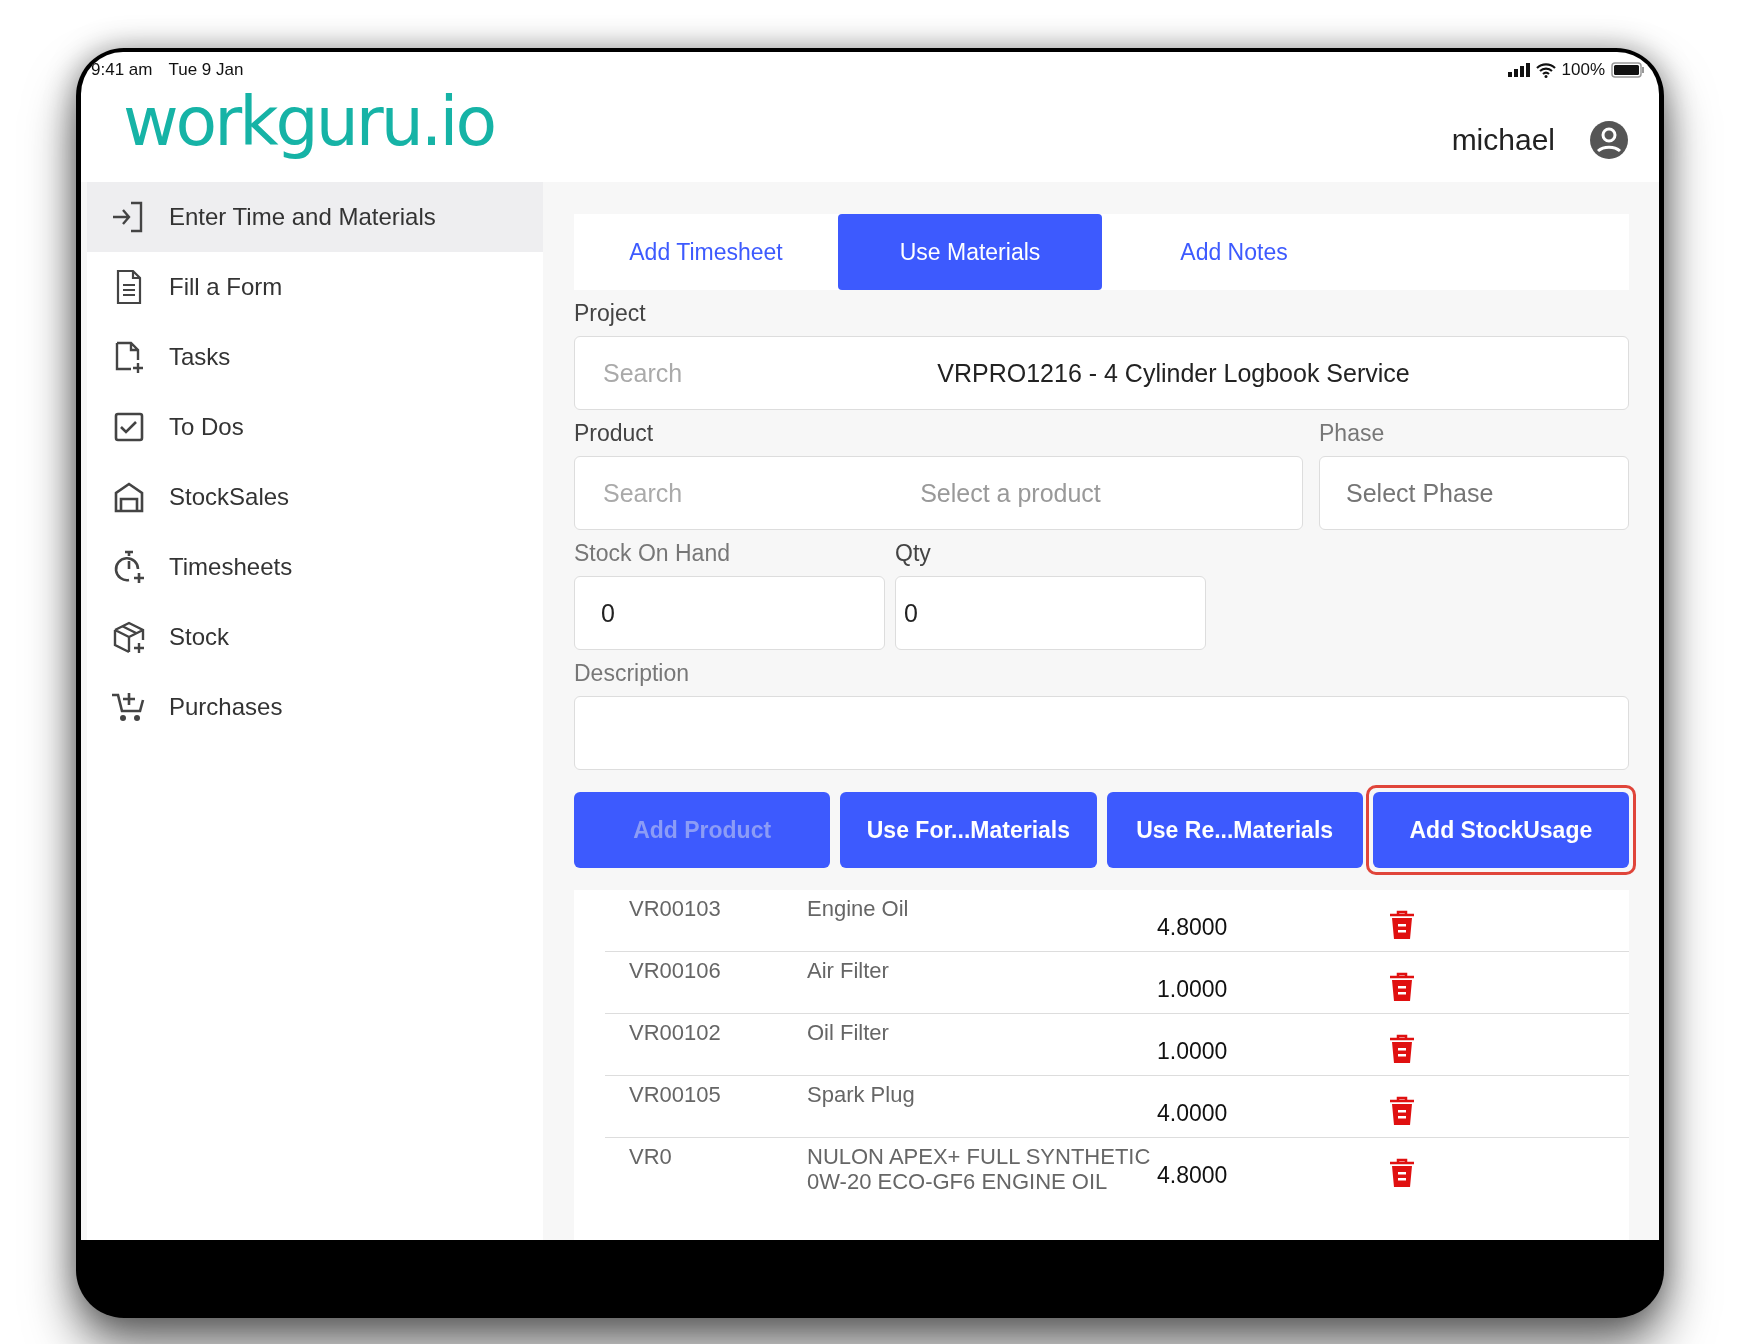 The height and width of the screenshot is (1344, 1740). Describe the element at coordinates (315, 427) in the screenshot. I see `sidebar-item: To Dos` at that location.